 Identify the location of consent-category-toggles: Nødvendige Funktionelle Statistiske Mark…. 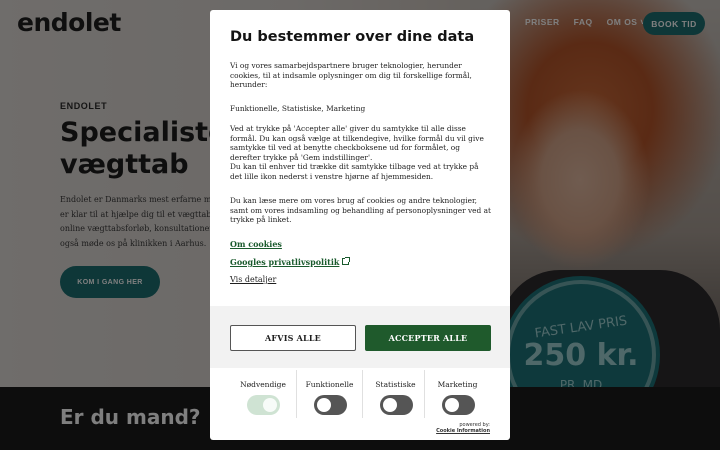
(360, 394).